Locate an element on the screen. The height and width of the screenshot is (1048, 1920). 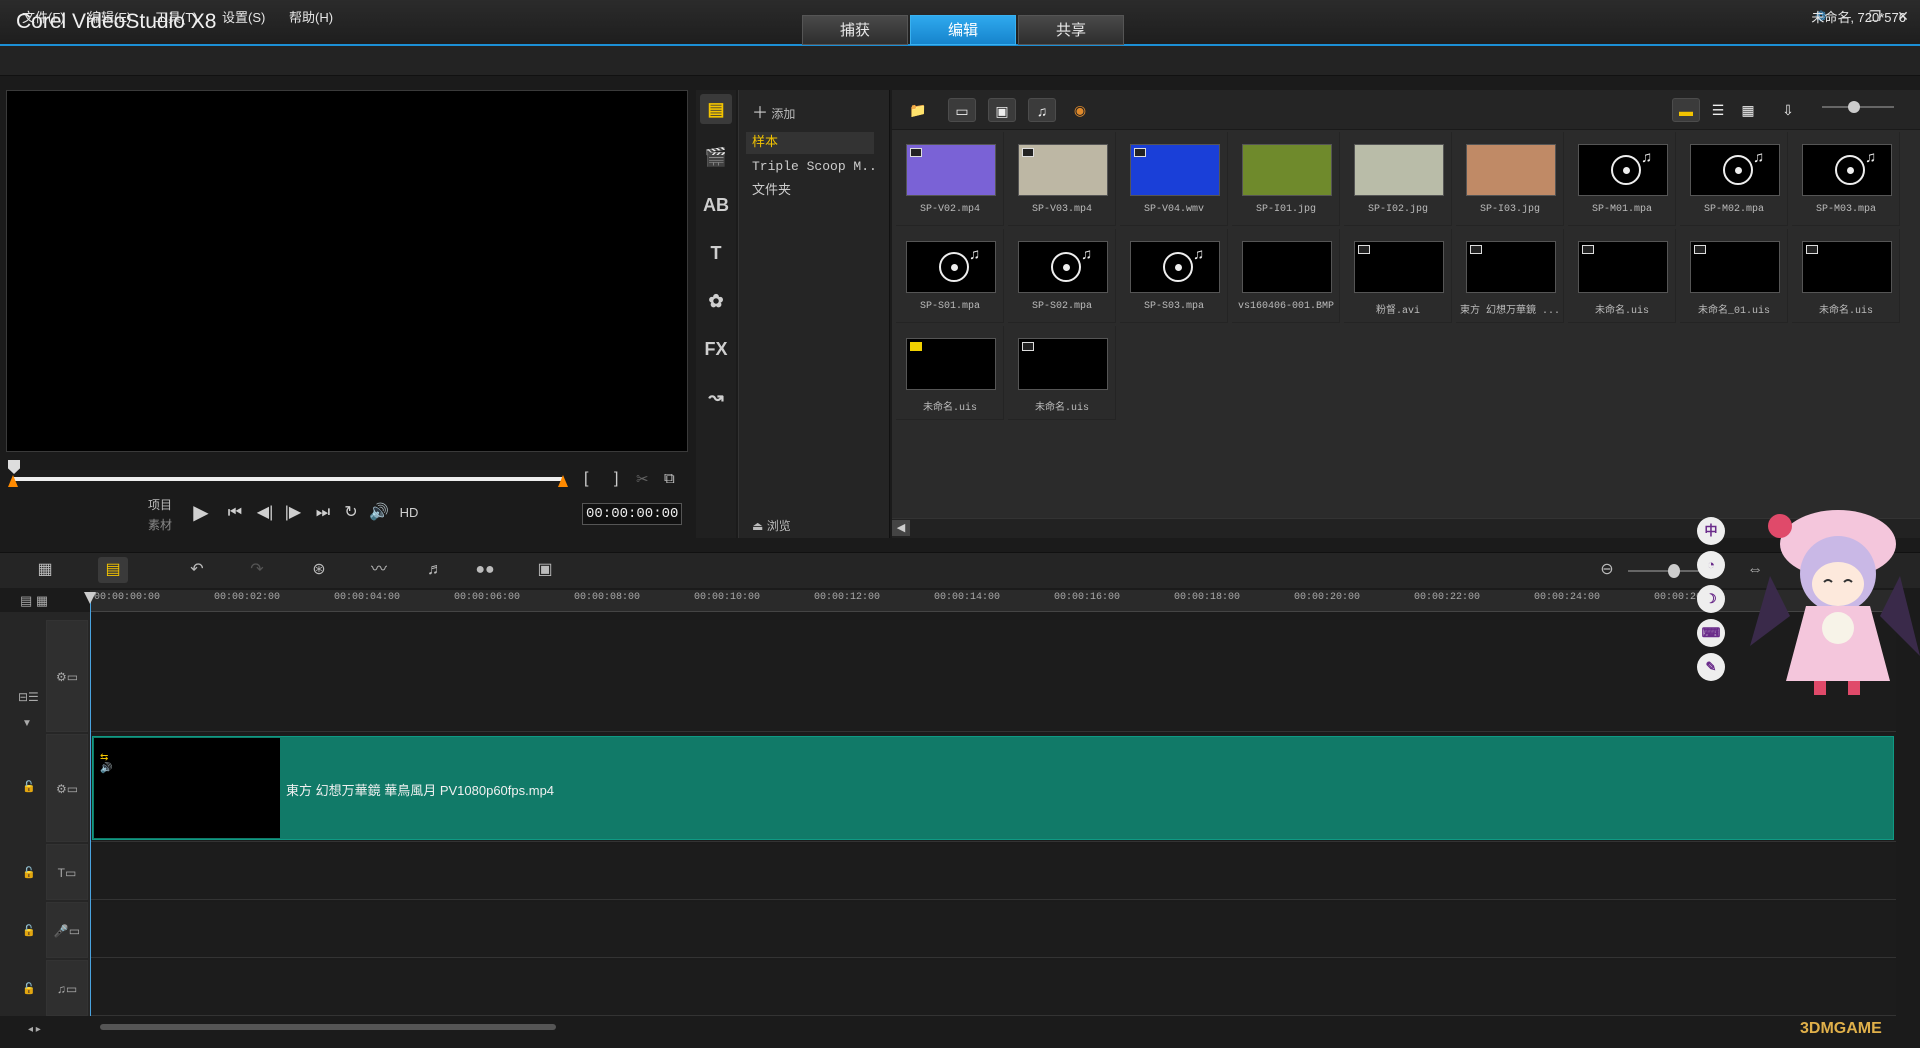
graphic-icon: ✿ is located at coordinates (716, 301).